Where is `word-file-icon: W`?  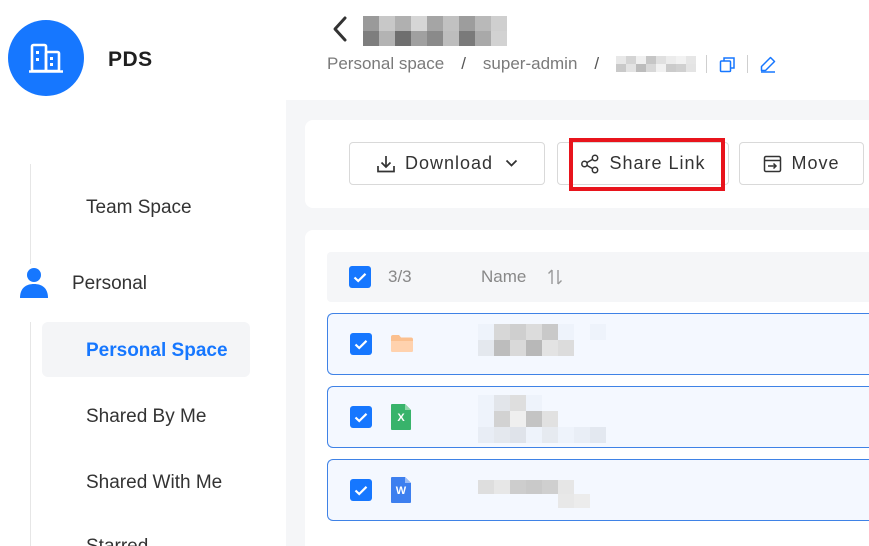 word-file-icon: W is located at coordinates (401, 490).